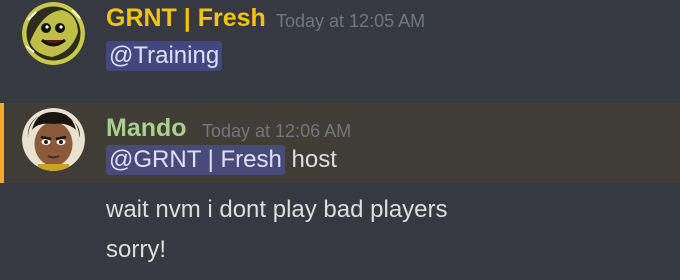  I want to click on user-mention: @Training, so click(164, 56).